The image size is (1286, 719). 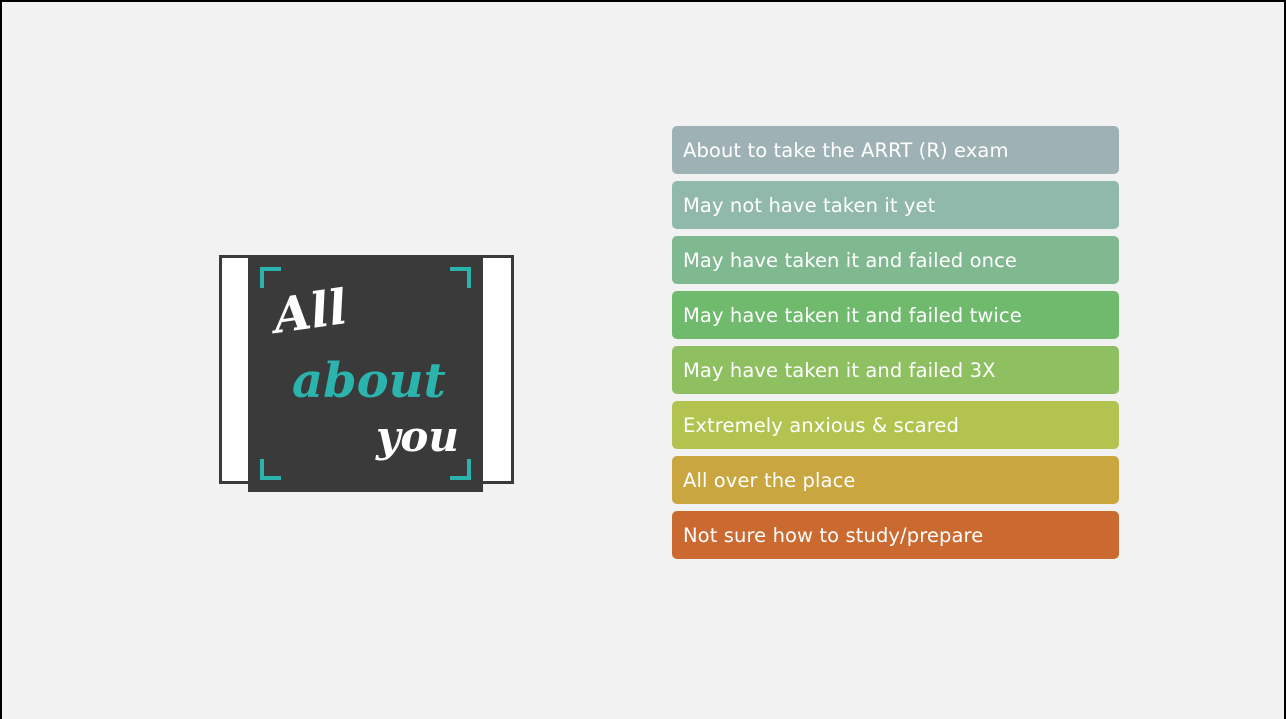 What do you see at coordinates (809, 205) in the screenshot?
I see `list-item-label: May not have taken it yet` at bounding box center [809, 205].